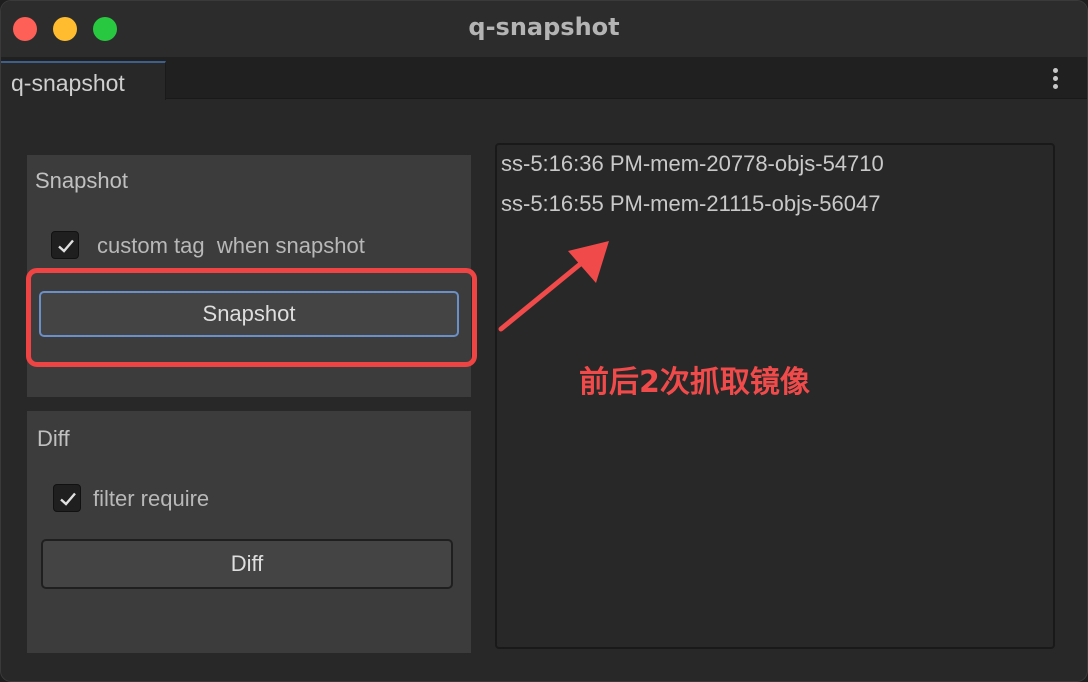 Image resolution: width=1088 pixels, height=682 pixels. I want to click on snapshot-panel-title: Snapshot, so click(81, 180).